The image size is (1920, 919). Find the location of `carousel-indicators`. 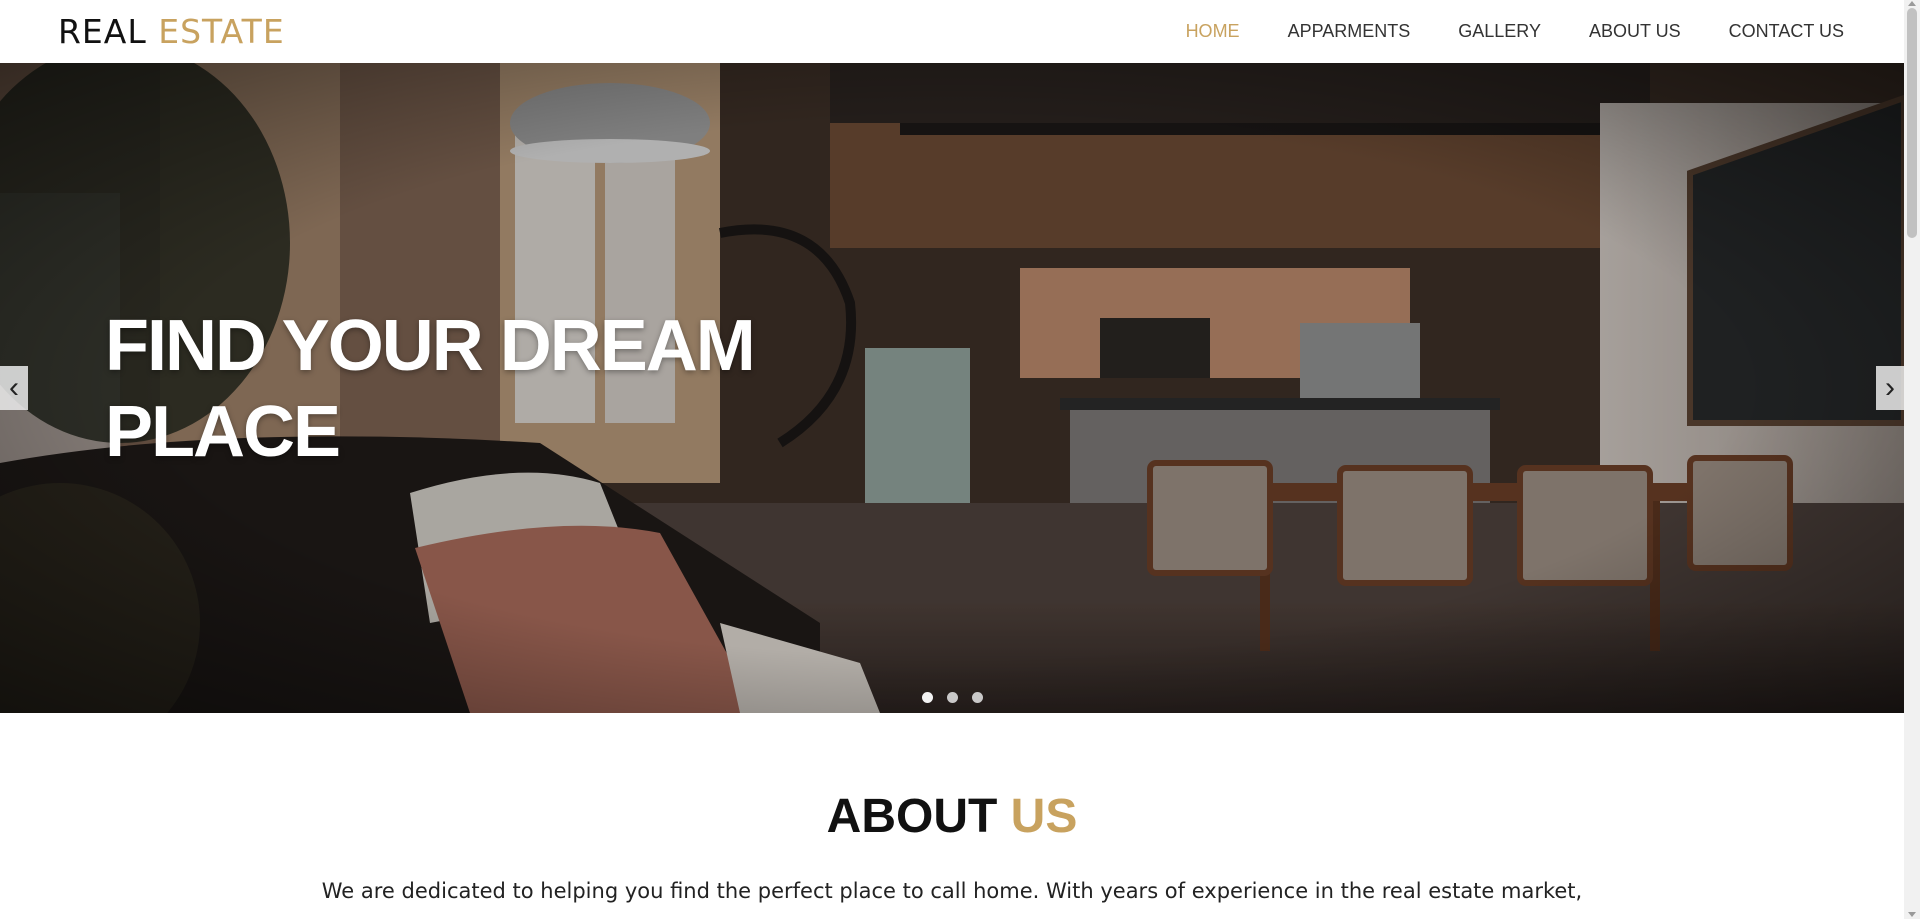

carousel-indicators is located at coordinates (952, 697).